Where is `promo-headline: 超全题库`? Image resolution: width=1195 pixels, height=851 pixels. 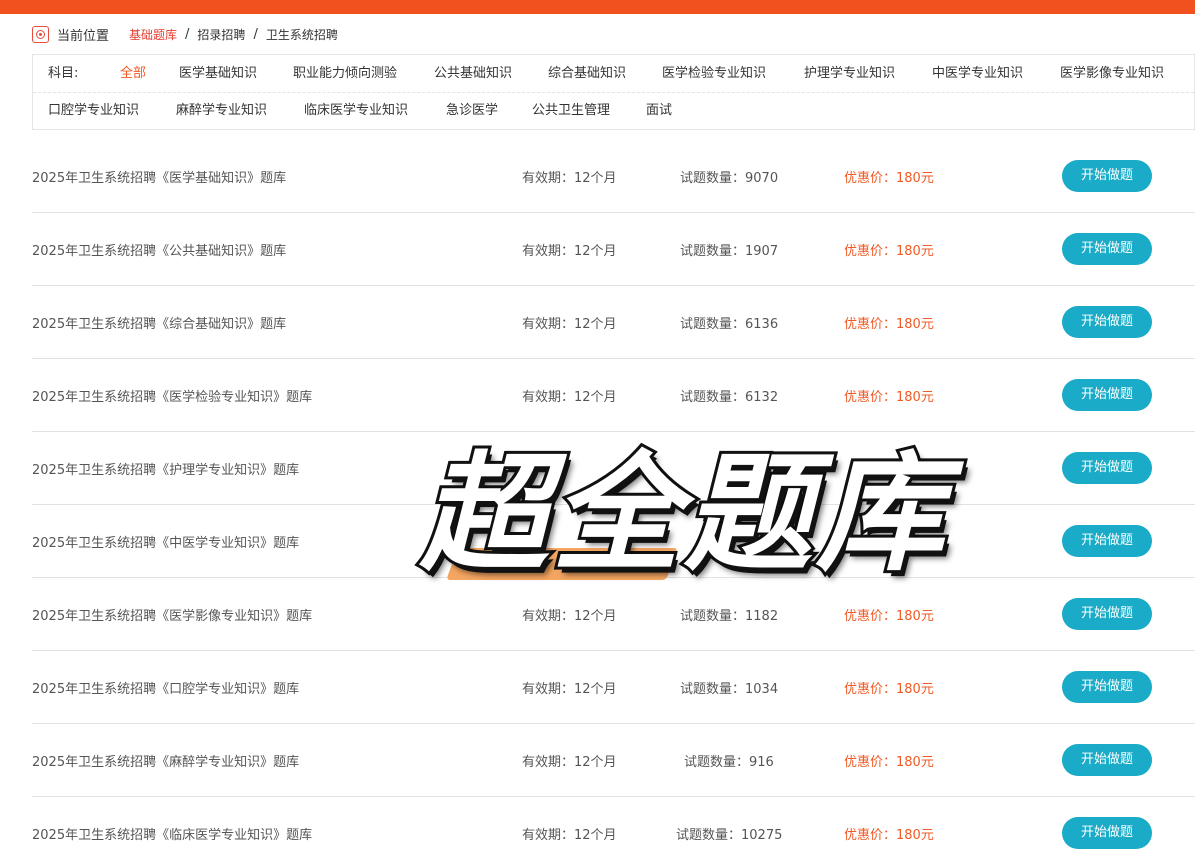 promo-headline: 超全题库 is located at coordinates (683, 514).